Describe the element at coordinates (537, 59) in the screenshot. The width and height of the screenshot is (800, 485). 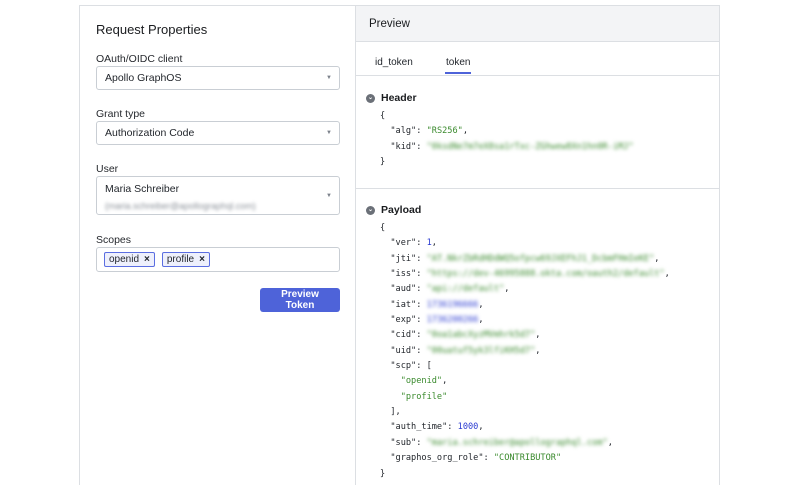
I see `preview-tabs: id_token token` at that location.